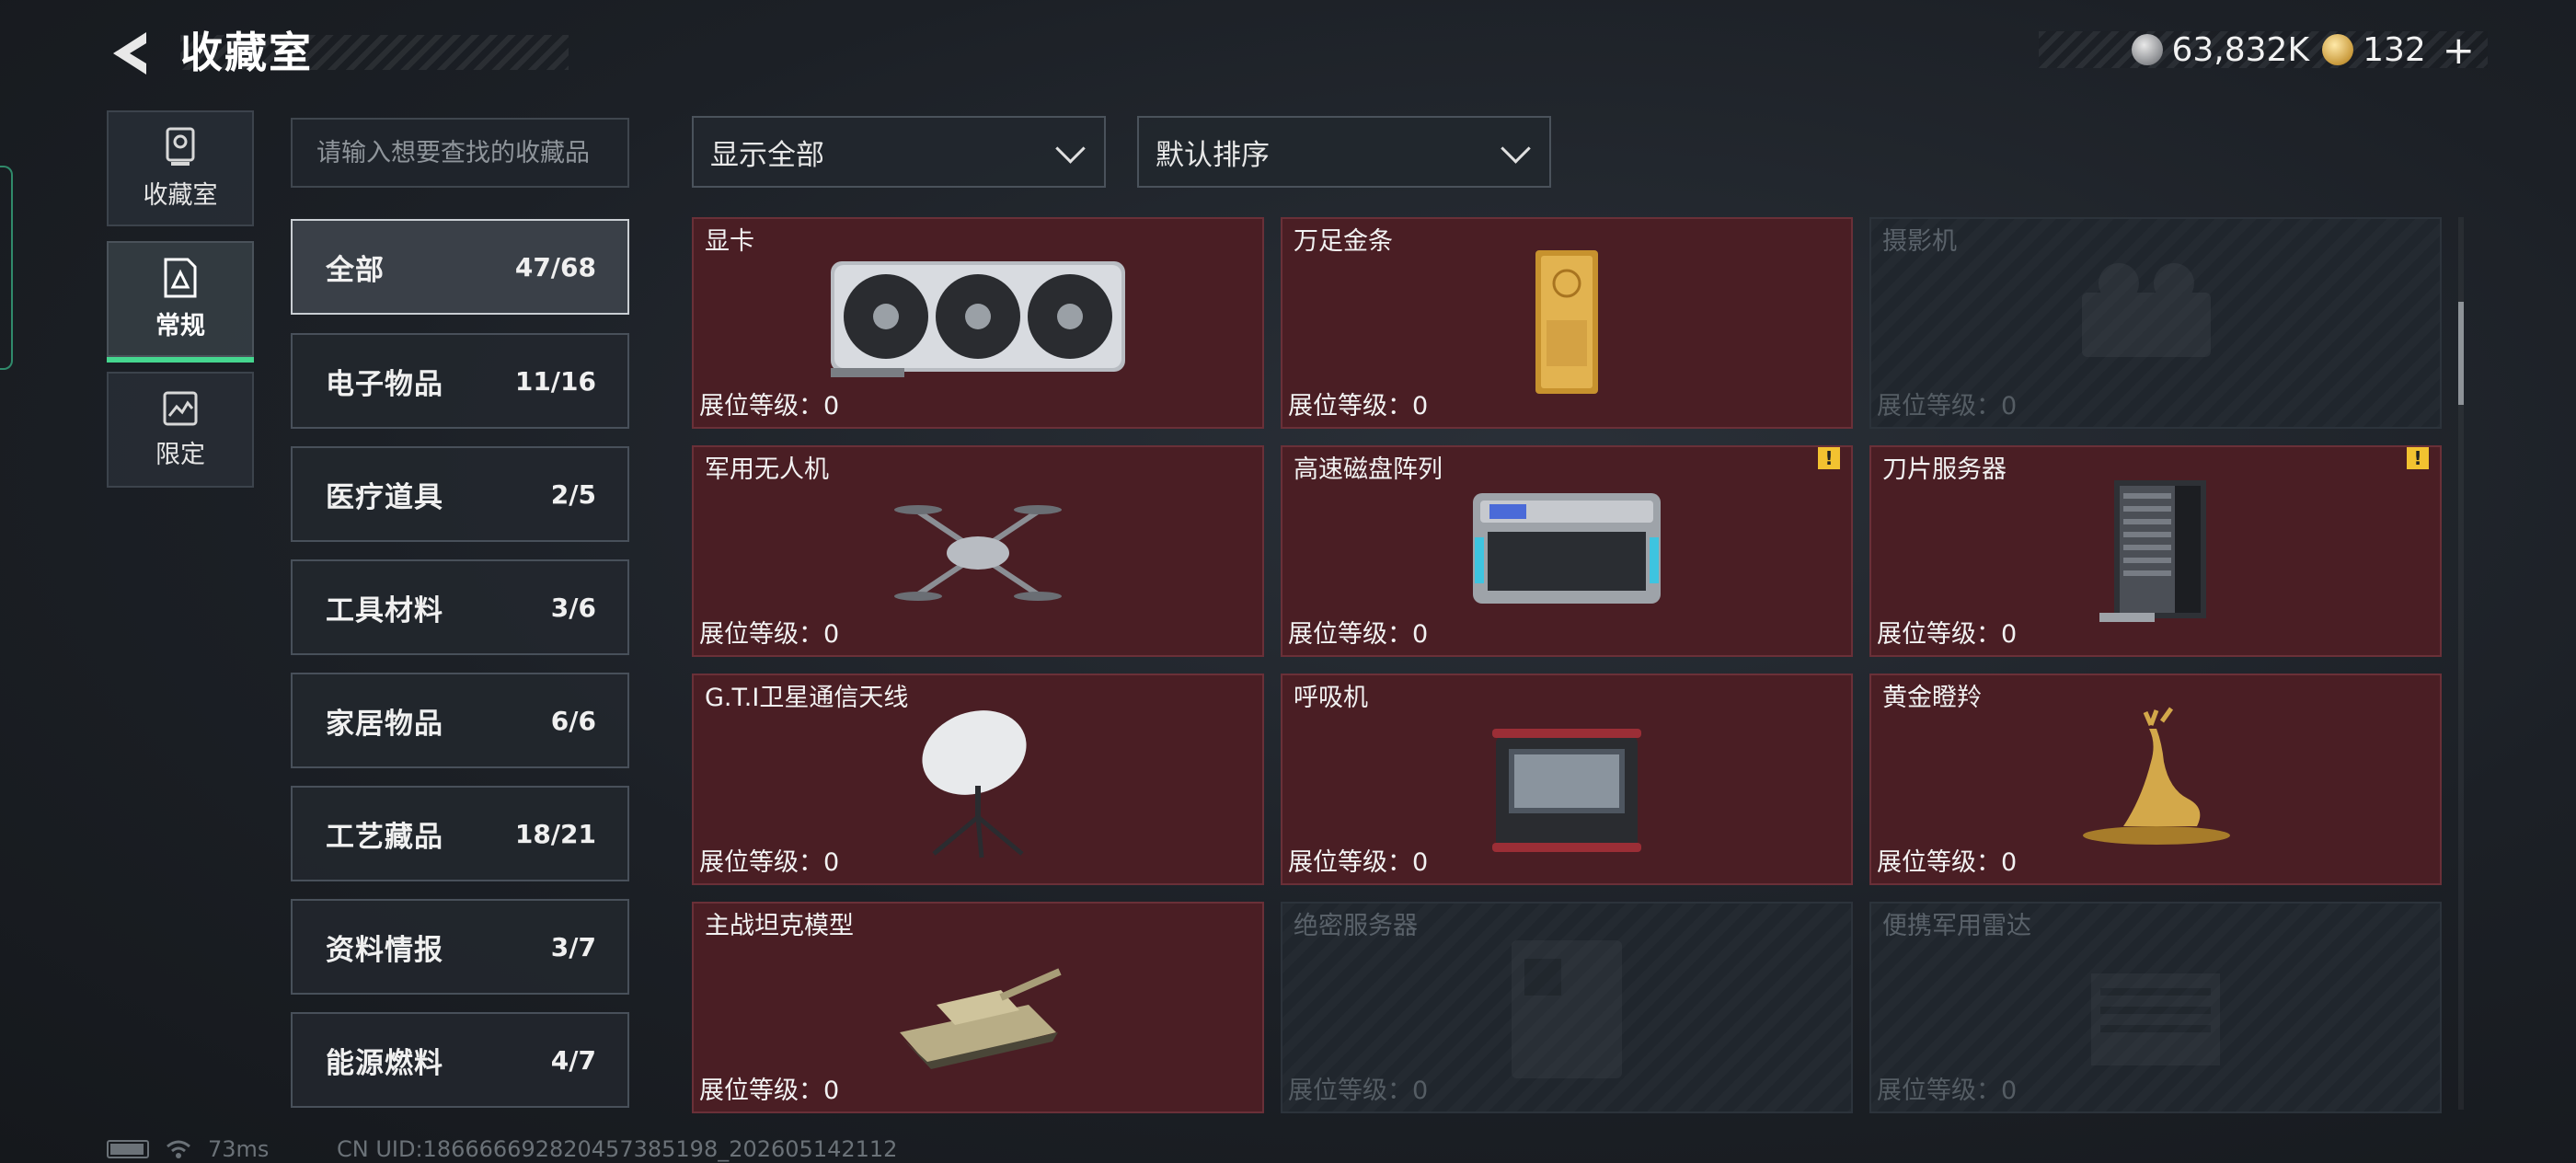 The width and height of the screenshot is (2576, 1163). I want to click on item-name: 绝密服务器, so click(1356, 926).